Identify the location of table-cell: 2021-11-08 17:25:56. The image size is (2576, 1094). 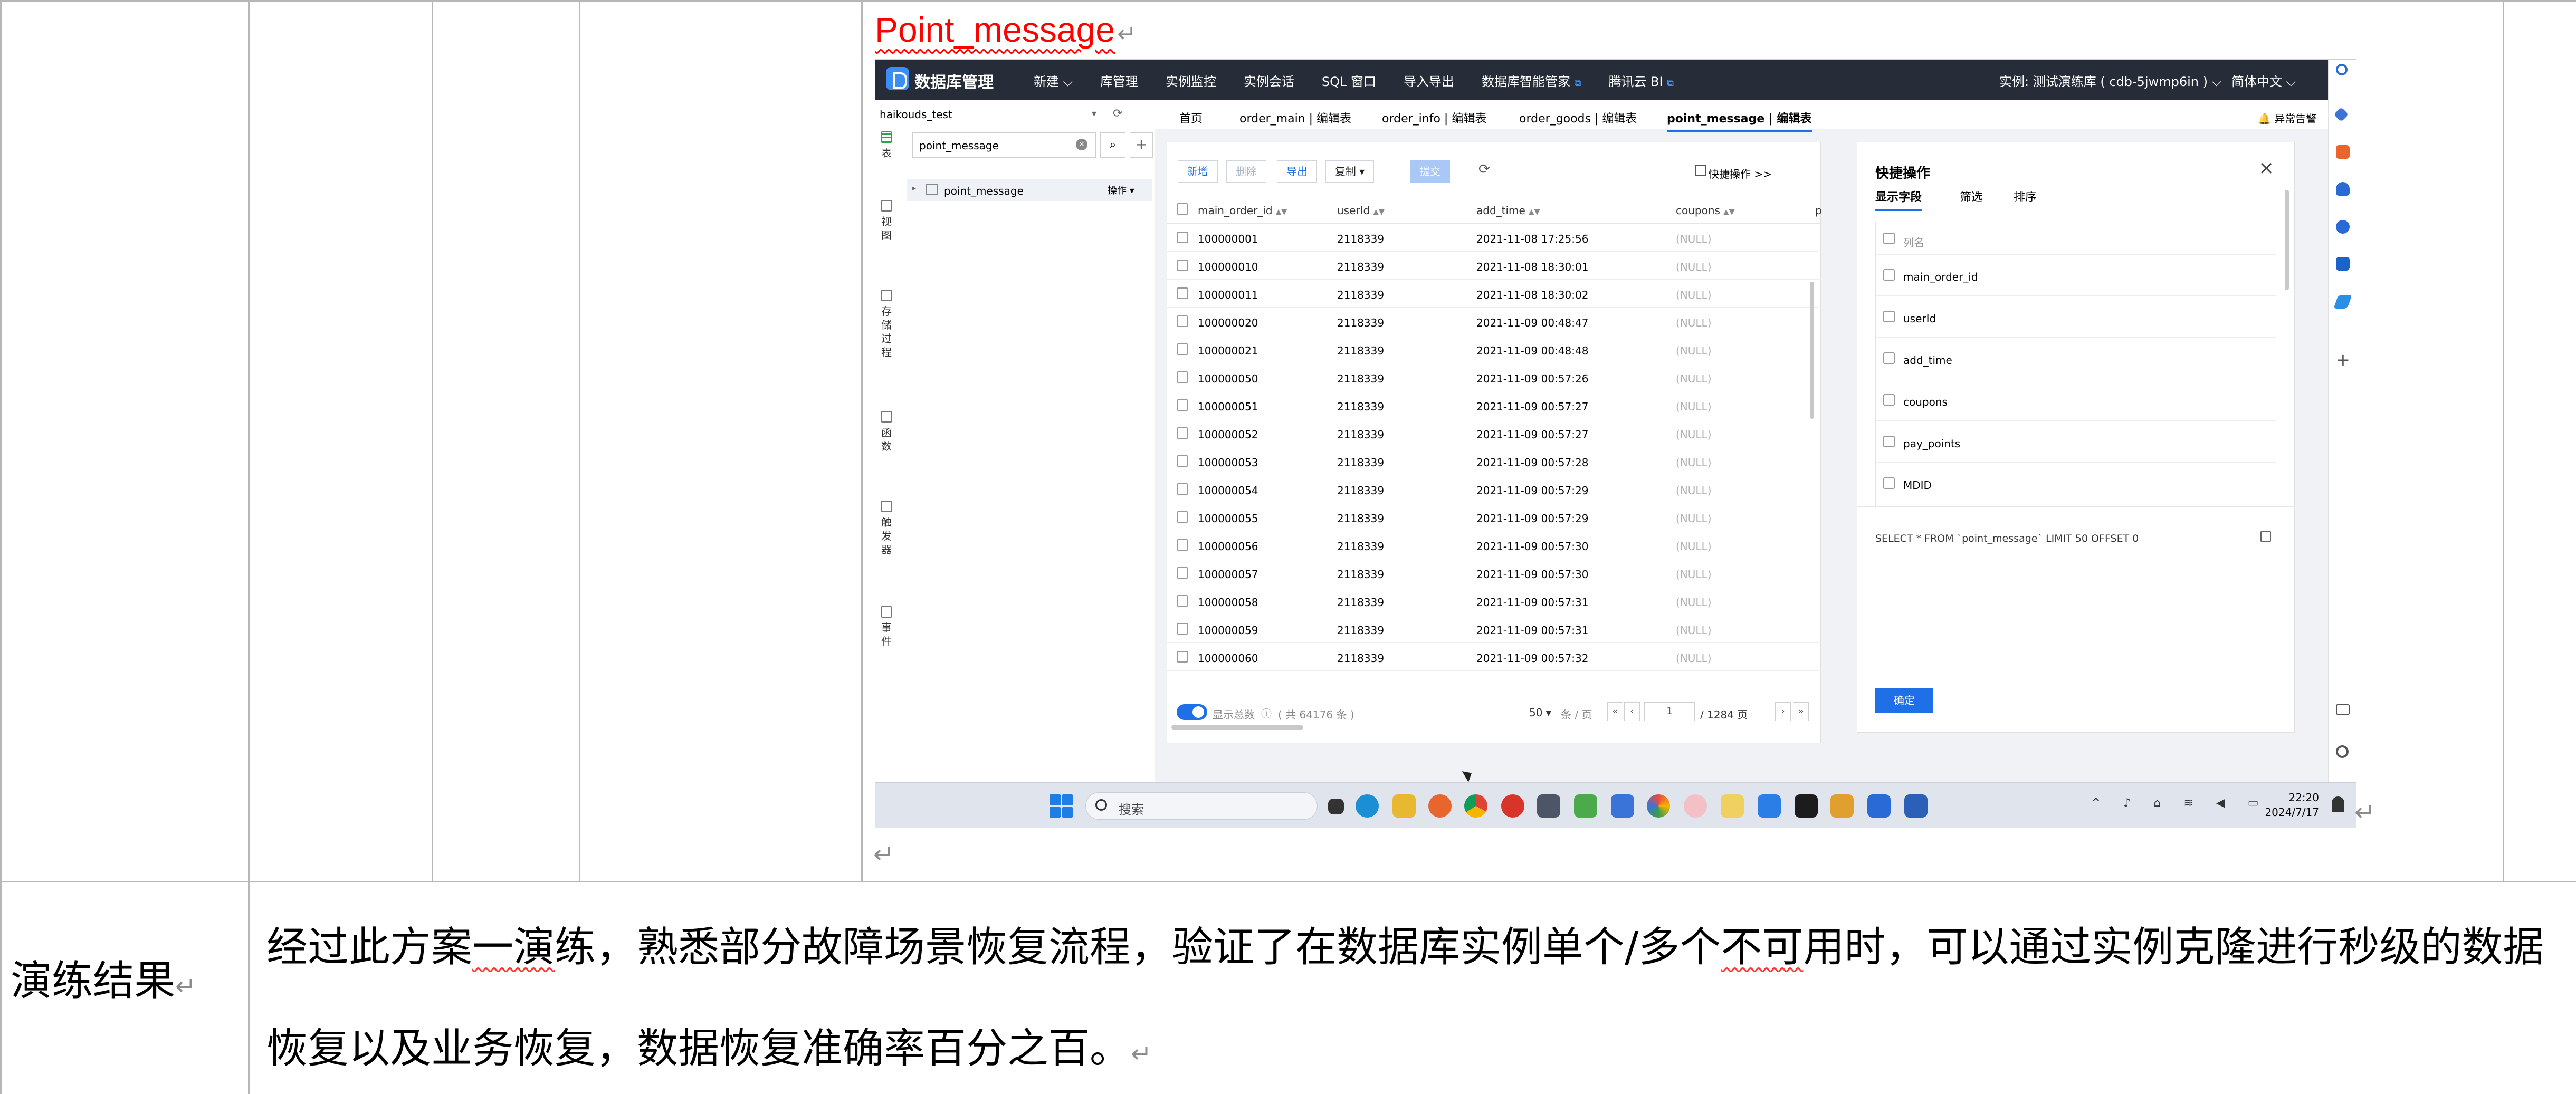
(1532, 239).